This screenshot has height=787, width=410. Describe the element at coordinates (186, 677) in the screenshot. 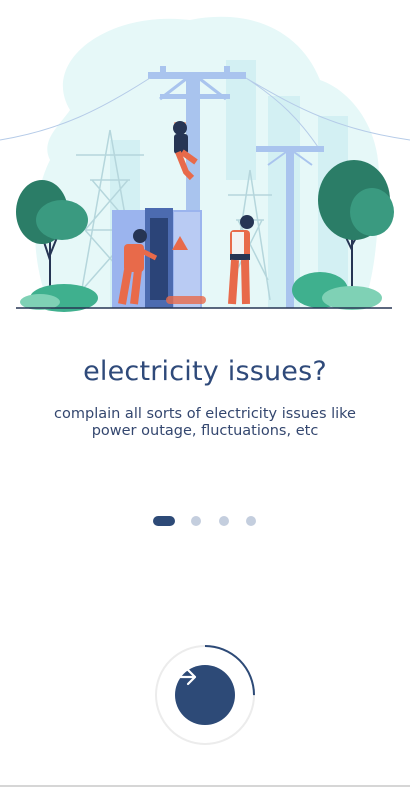

I see `arrow-right-icon` at that location.